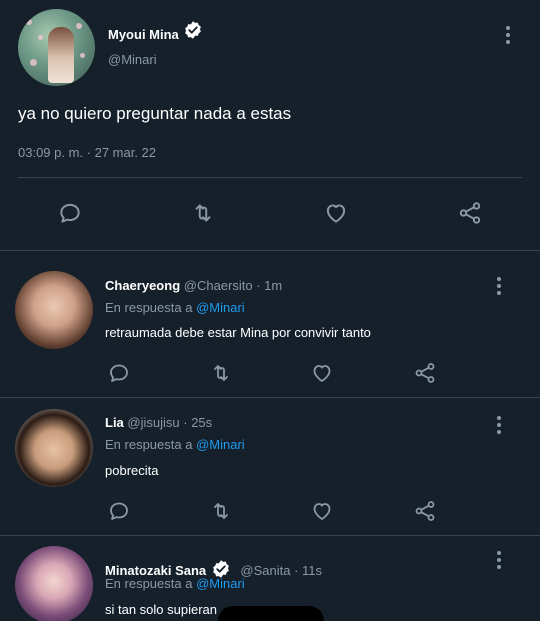 Image resolution: width=540 pixels, height=621 pixels. I want to click on reply-header: Lia @jisujisu · 25s, so click(158, 422).